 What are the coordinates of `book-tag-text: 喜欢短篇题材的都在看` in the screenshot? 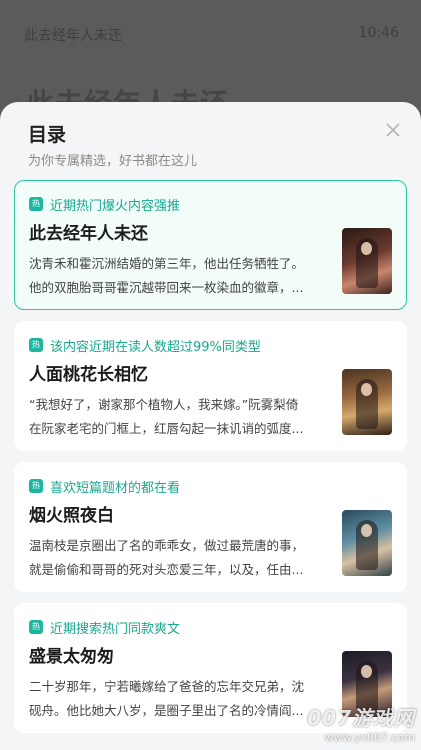 It's located at (115, 488).